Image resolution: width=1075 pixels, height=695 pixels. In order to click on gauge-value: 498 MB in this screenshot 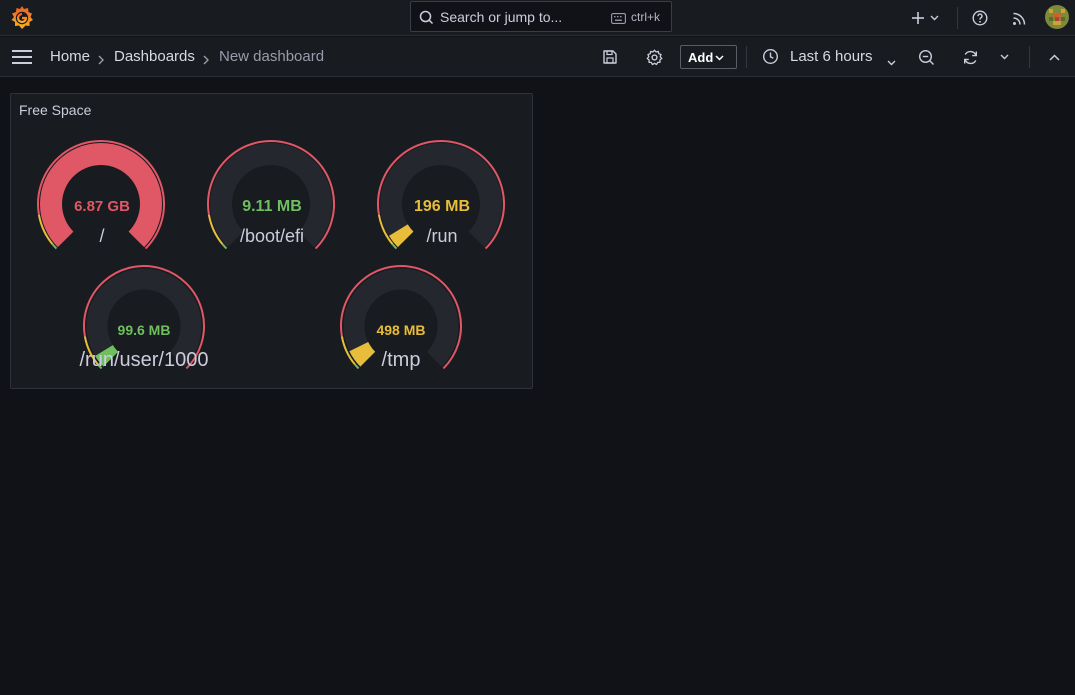, I will do `click(401, 330)`.